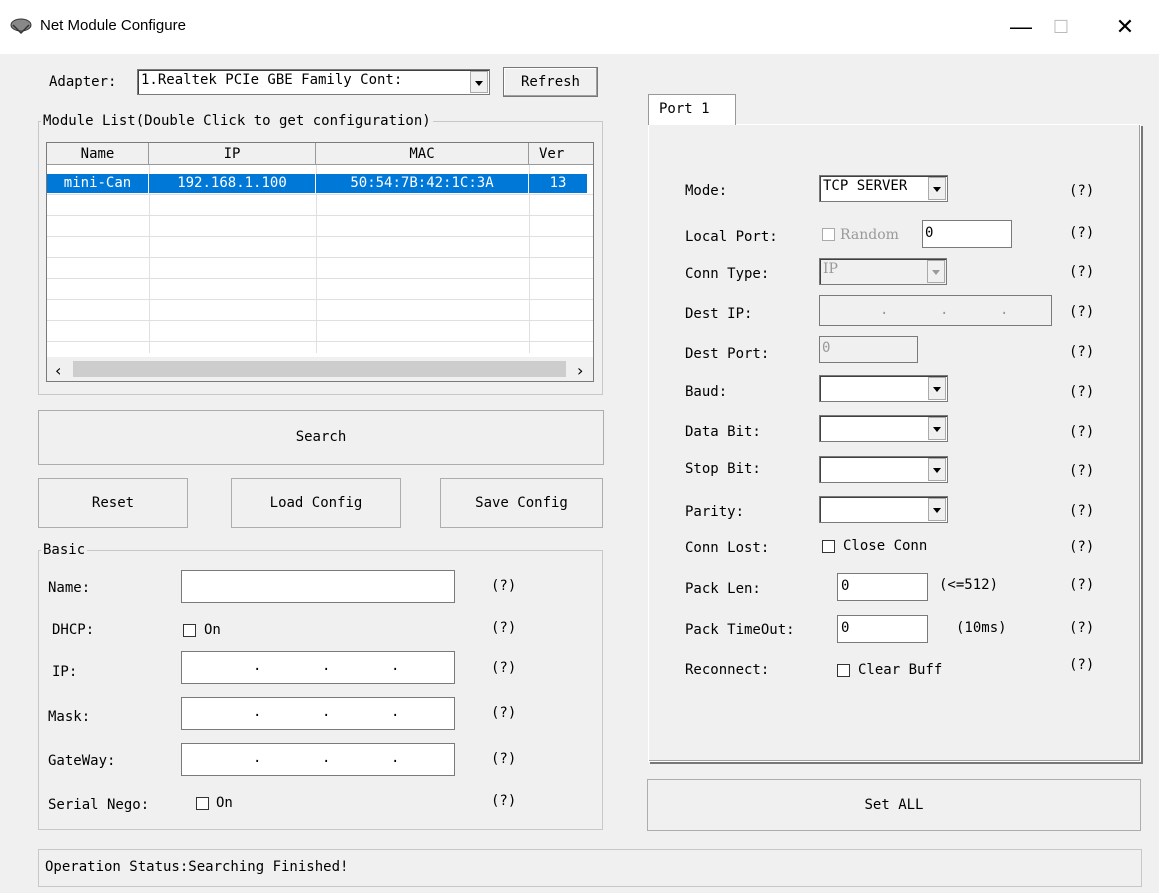  What do you see at coordinates (883, 271) in the screenshot?
I see `conn-type-select: IP` at bounding box center [883, 271].